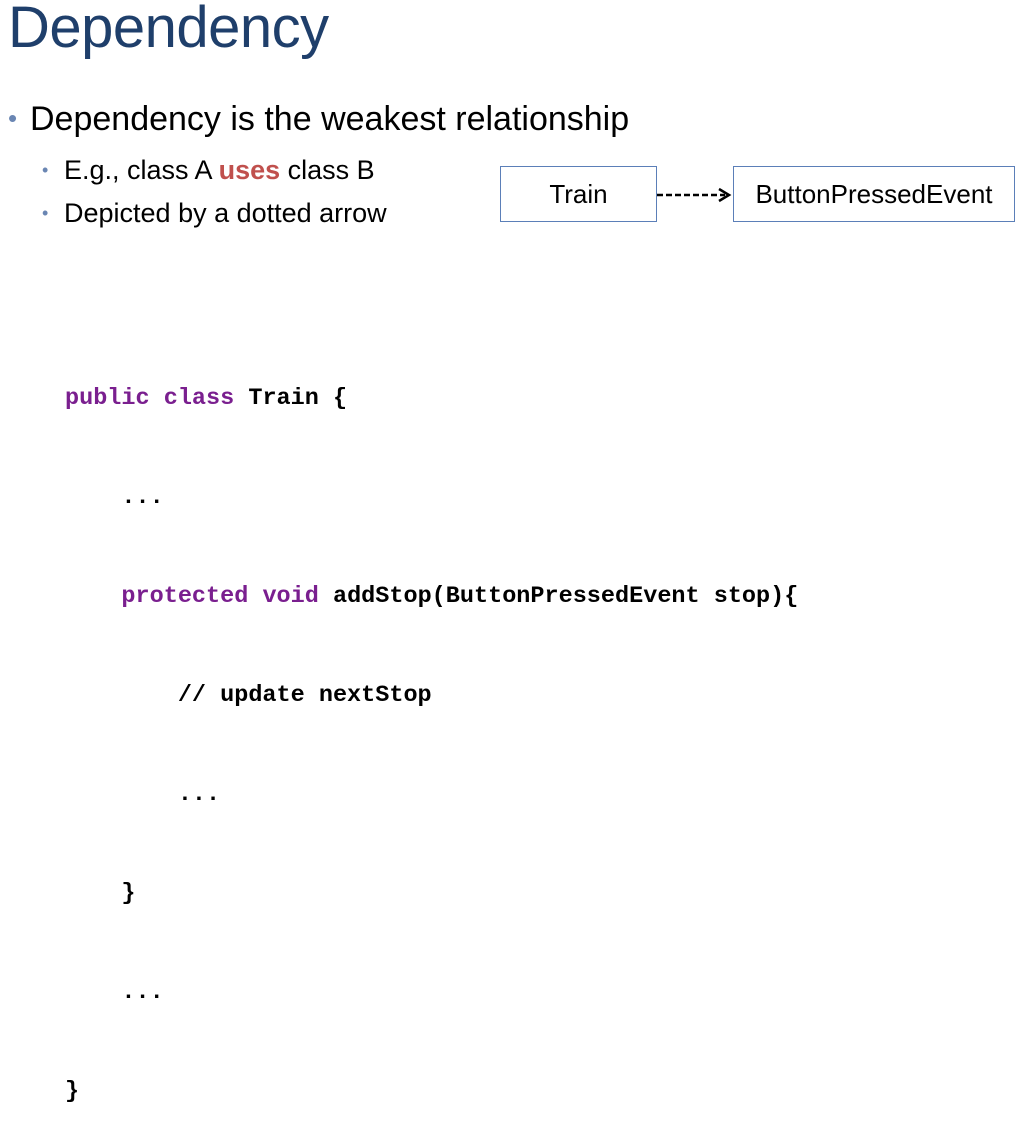  What do you see at coordinates (330, 119) in the screenshot?
I see `bullet-main-text: Dependency is the weakest relationship` at bounding box center [330, 119].